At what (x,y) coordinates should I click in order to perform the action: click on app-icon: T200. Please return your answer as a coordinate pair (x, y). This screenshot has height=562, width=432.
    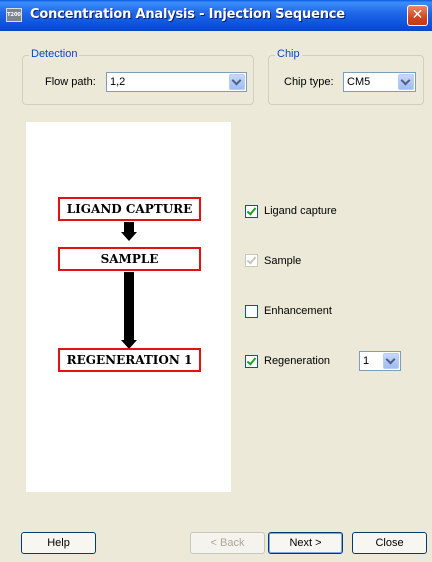
    Looking at the image, I should click on (14, 15).